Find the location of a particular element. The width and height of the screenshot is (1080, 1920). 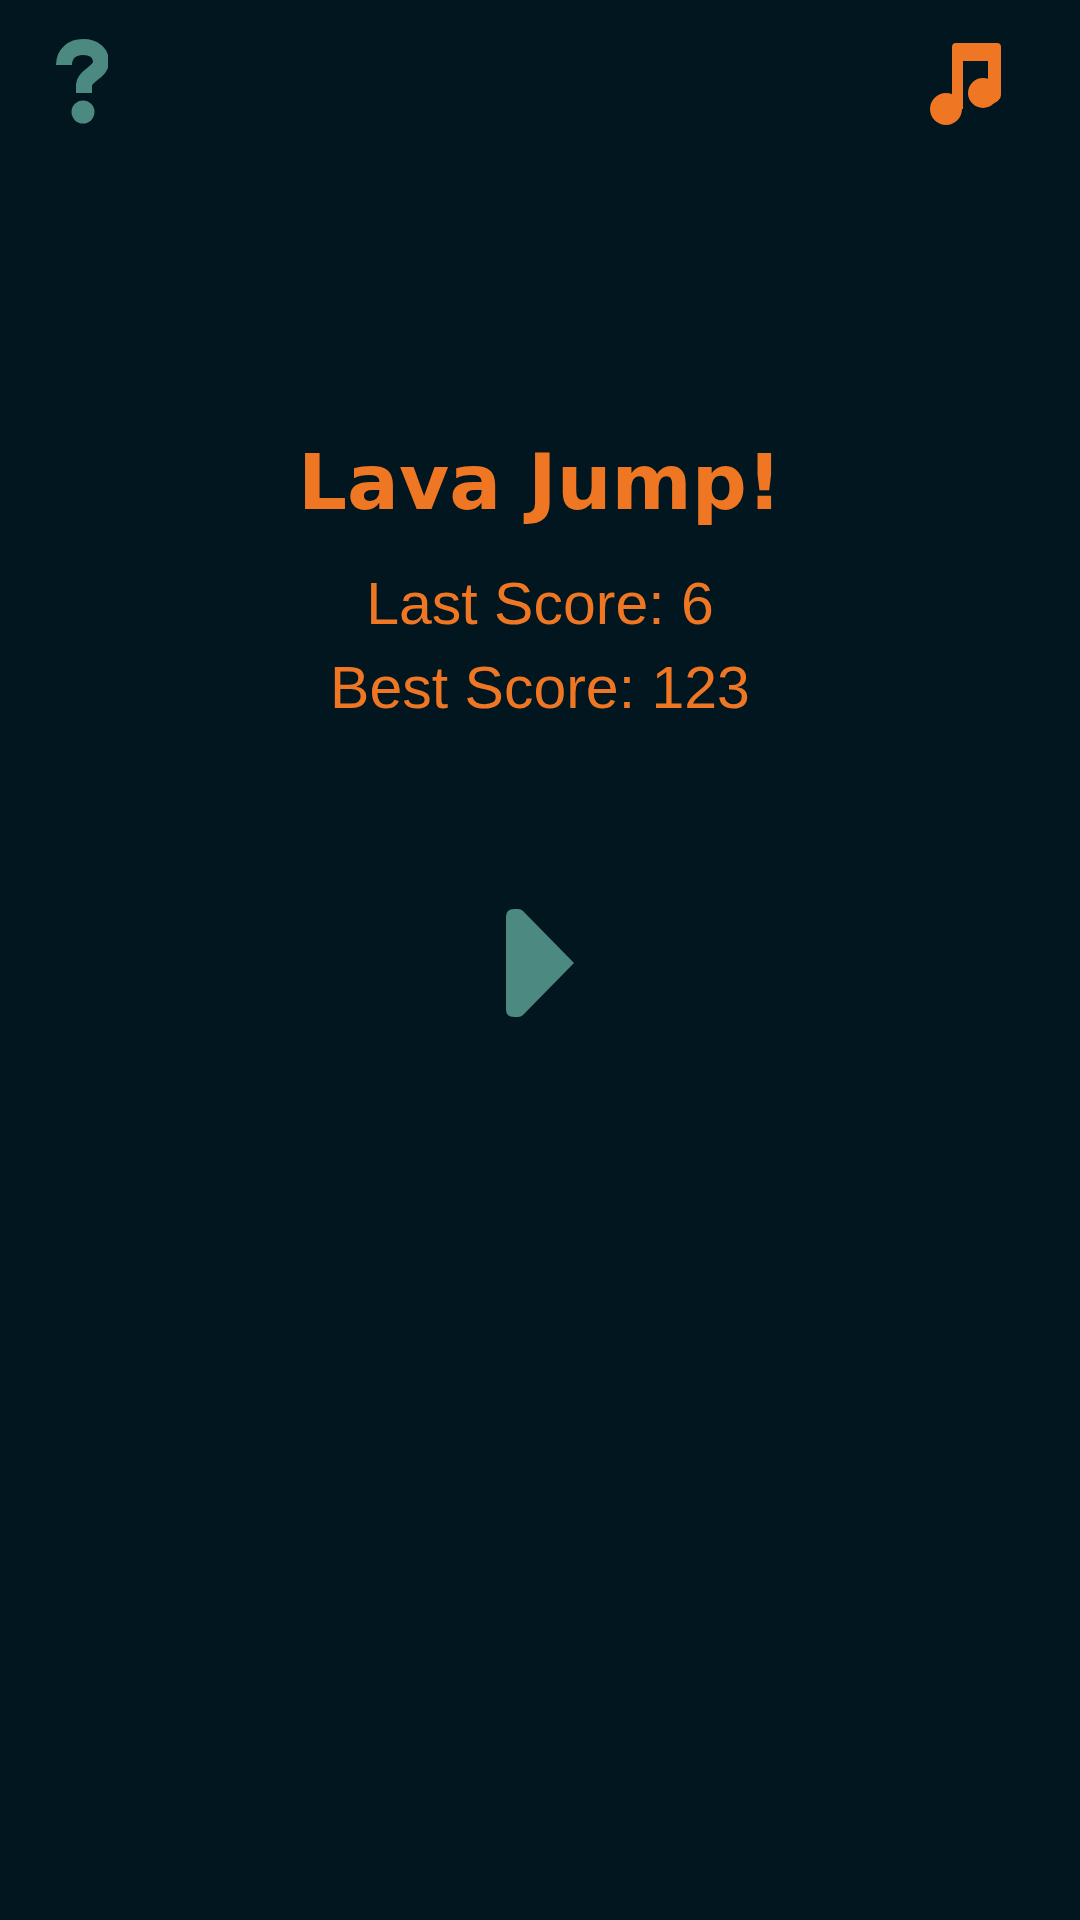

music-note-icon is located at coordinates (965, 84).